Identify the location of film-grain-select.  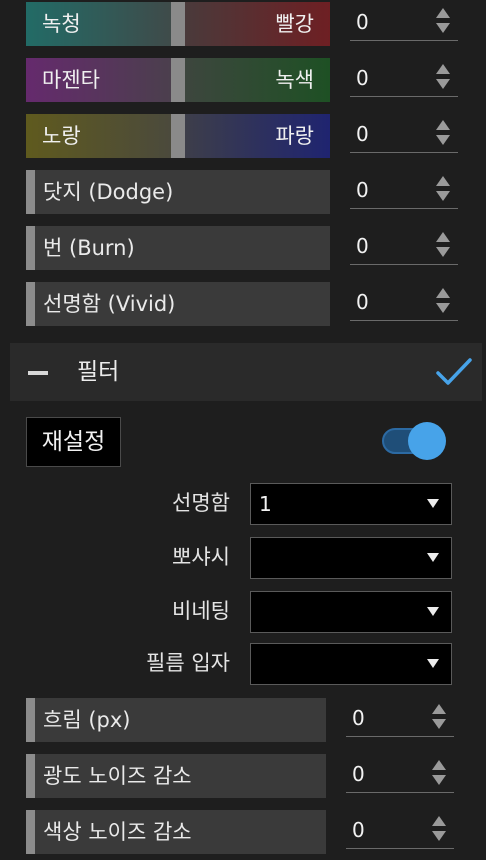
(351, 664).